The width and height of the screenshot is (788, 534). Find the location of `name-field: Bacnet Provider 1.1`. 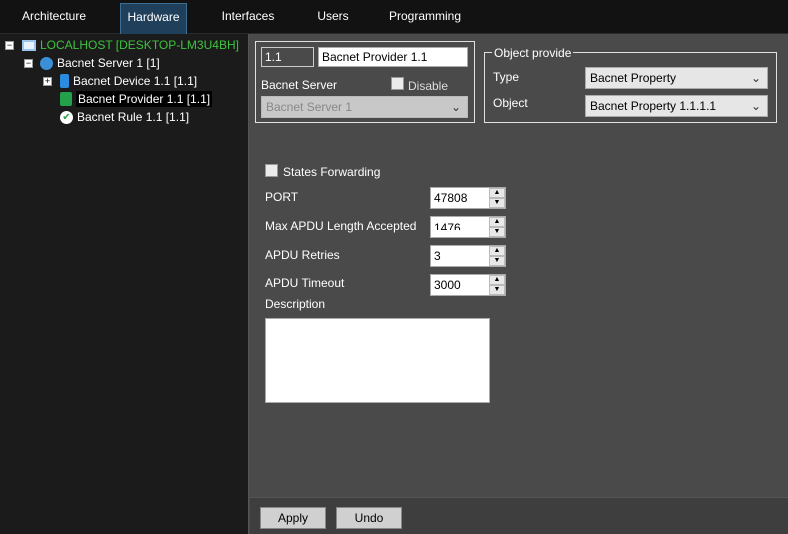

name-field: Bacnet Provider 1.1 is located at coordinates (393, 57).